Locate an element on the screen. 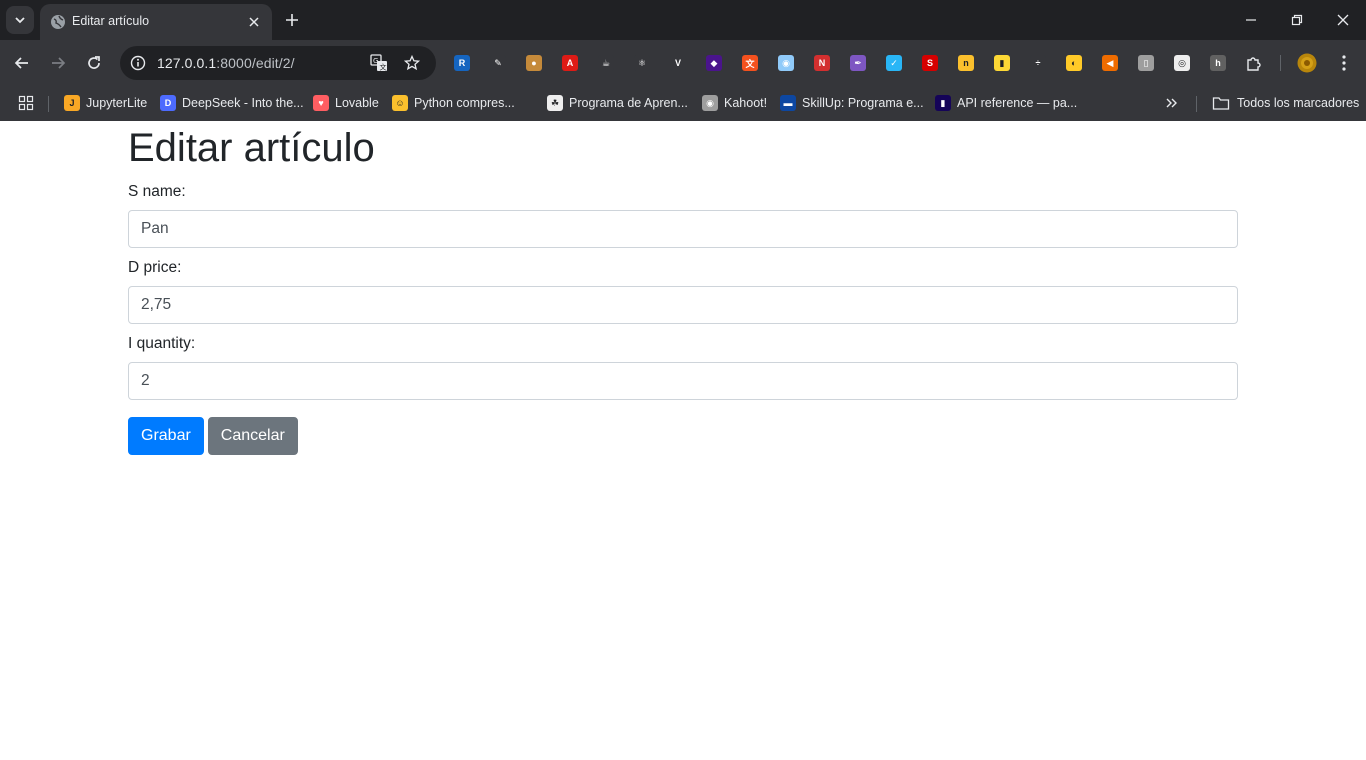 This screenshot has width=1366, height=760. extension-button: S is located at coordinates (930, 63).